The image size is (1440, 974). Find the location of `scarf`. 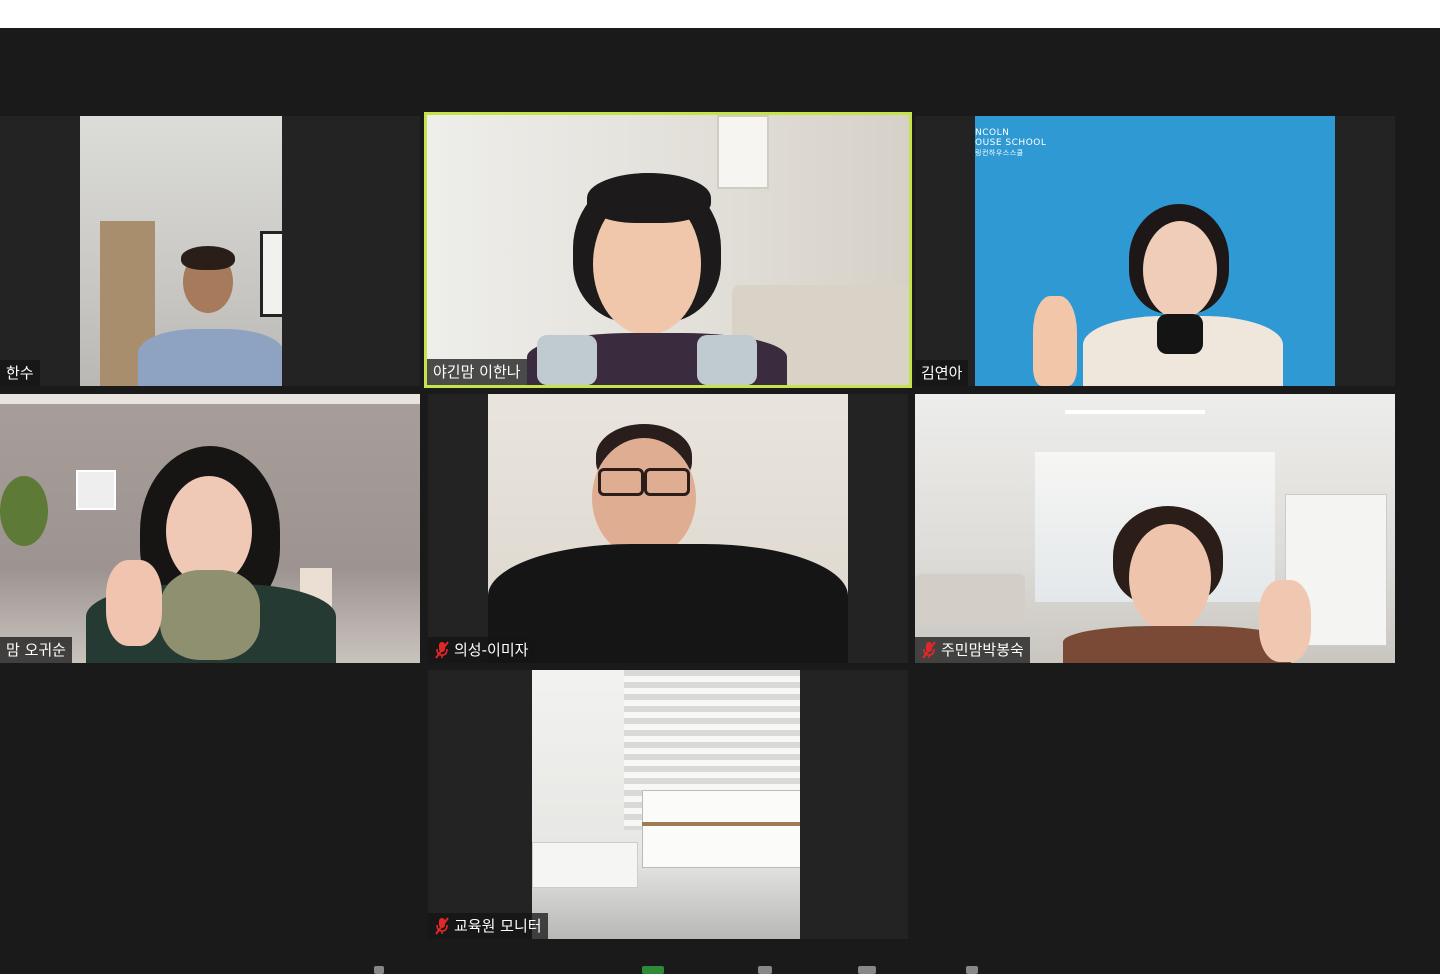

scarf is located at coordinates (210, 615).